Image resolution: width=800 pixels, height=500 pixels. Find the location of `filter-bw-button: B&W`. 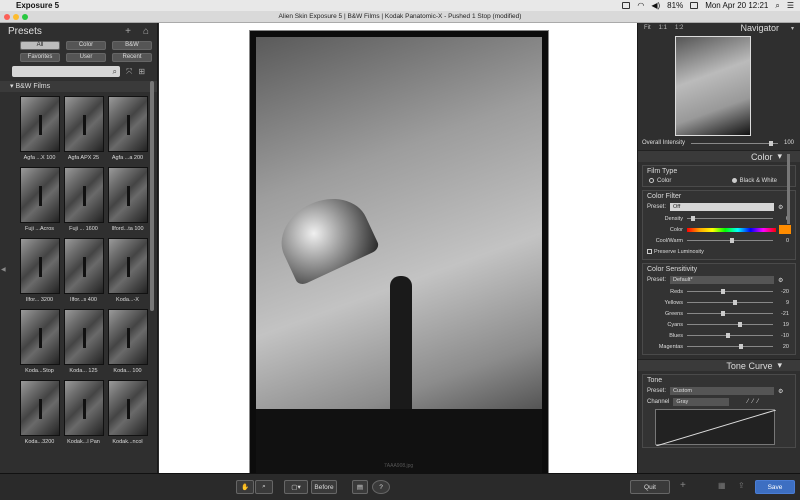

filter-bw-button: B&W is located at coordinates (132, 45).